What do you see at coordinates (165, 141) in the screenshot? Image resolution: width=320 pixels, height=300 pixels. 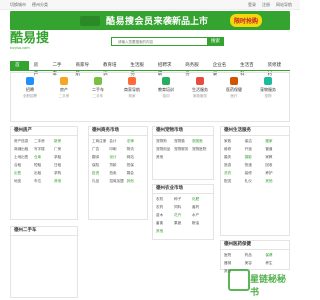 I see `panel-link: 宠物狗` at bounding box center [165, 141].